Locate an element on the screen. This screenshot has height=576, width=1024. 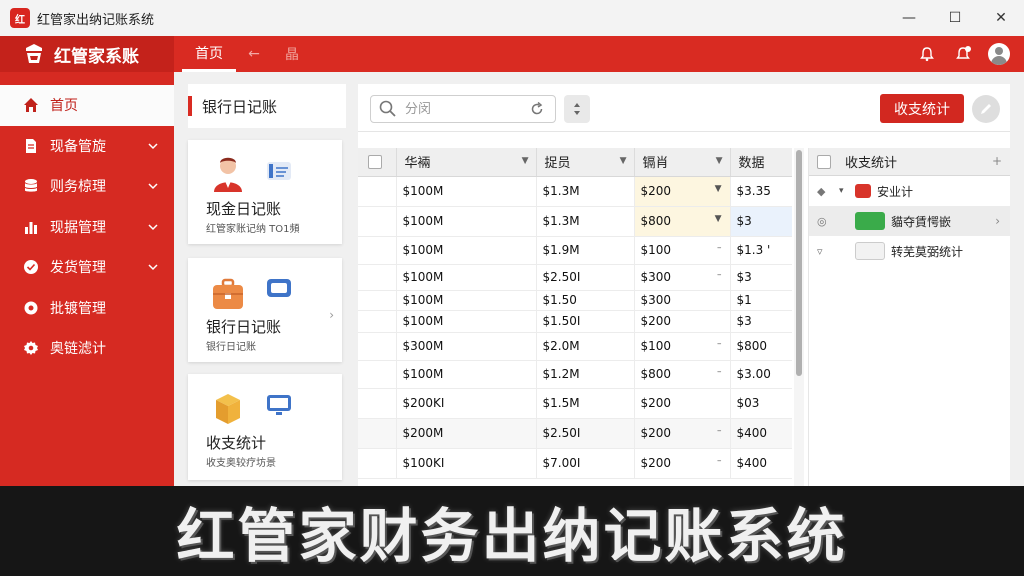
column-header: 镉肖 ▼ is located at coordinates (682, 162).